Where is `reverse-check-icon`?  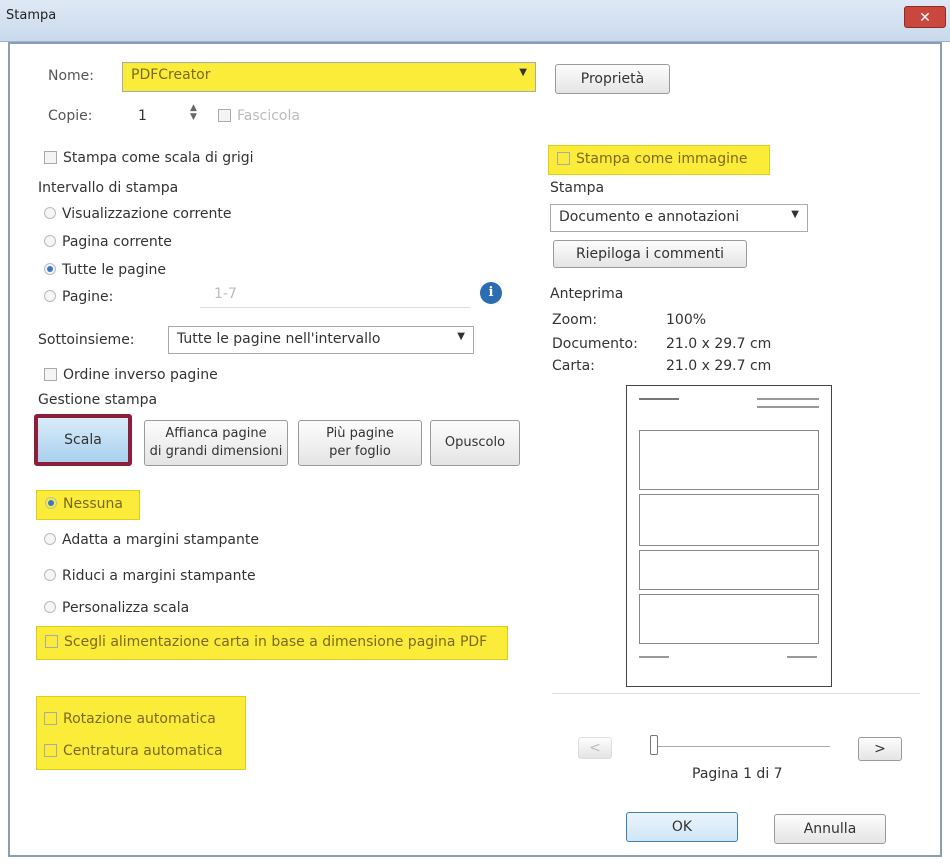
reverse-check-icon is located at coordinates (50, 374).